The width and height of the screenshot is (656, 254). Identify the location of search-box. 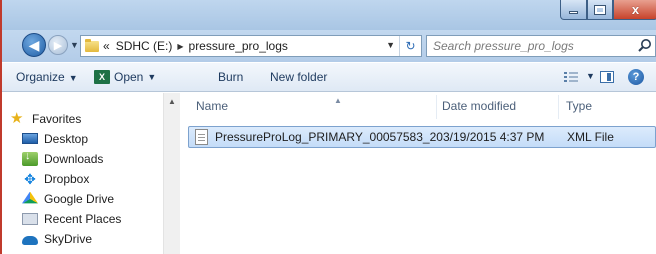
(541, 46).